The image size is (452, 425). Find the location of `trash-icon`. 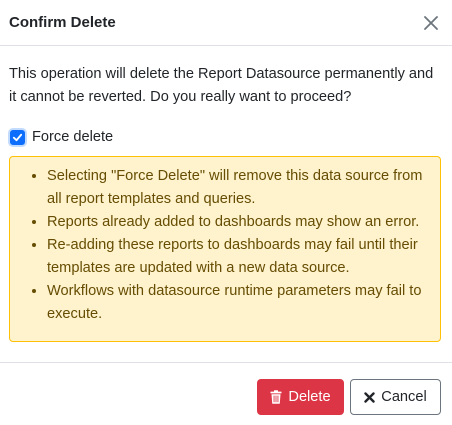

trash-icon is located at coordinates (276, 397).